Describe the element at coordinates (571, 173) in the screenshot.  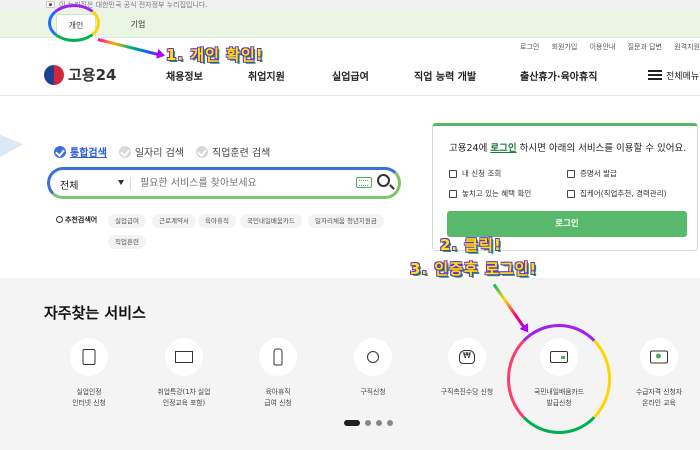
I see `printer-icon` at that location.